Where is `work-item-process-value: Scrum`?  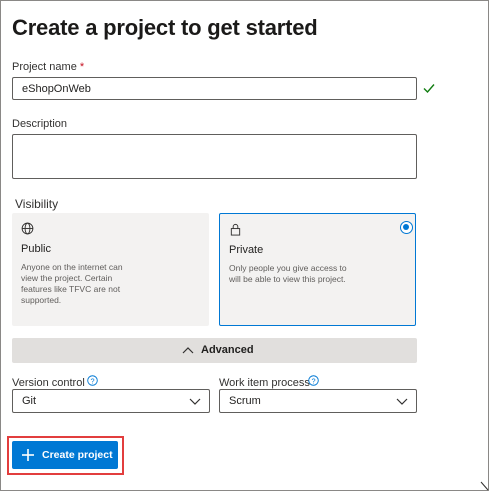 work-item-process-value: Scrum is located at coordinates (245, 401).